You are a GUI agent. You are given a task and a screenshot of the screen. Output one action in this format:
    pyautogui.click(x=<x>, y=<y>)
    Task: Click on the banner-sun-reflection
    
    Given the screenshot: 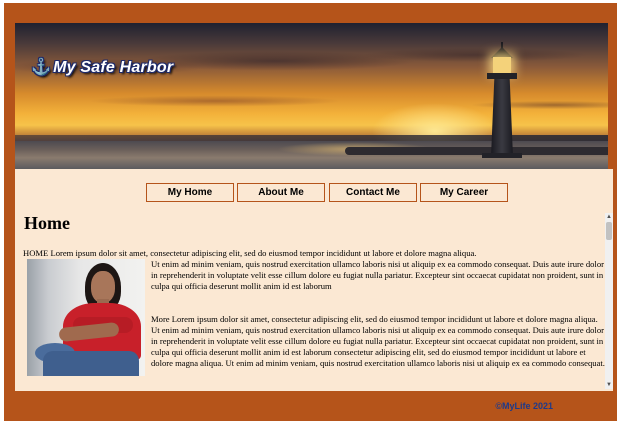 What is the action you would take?
    pyautogui.click(x=355, y=155)
    